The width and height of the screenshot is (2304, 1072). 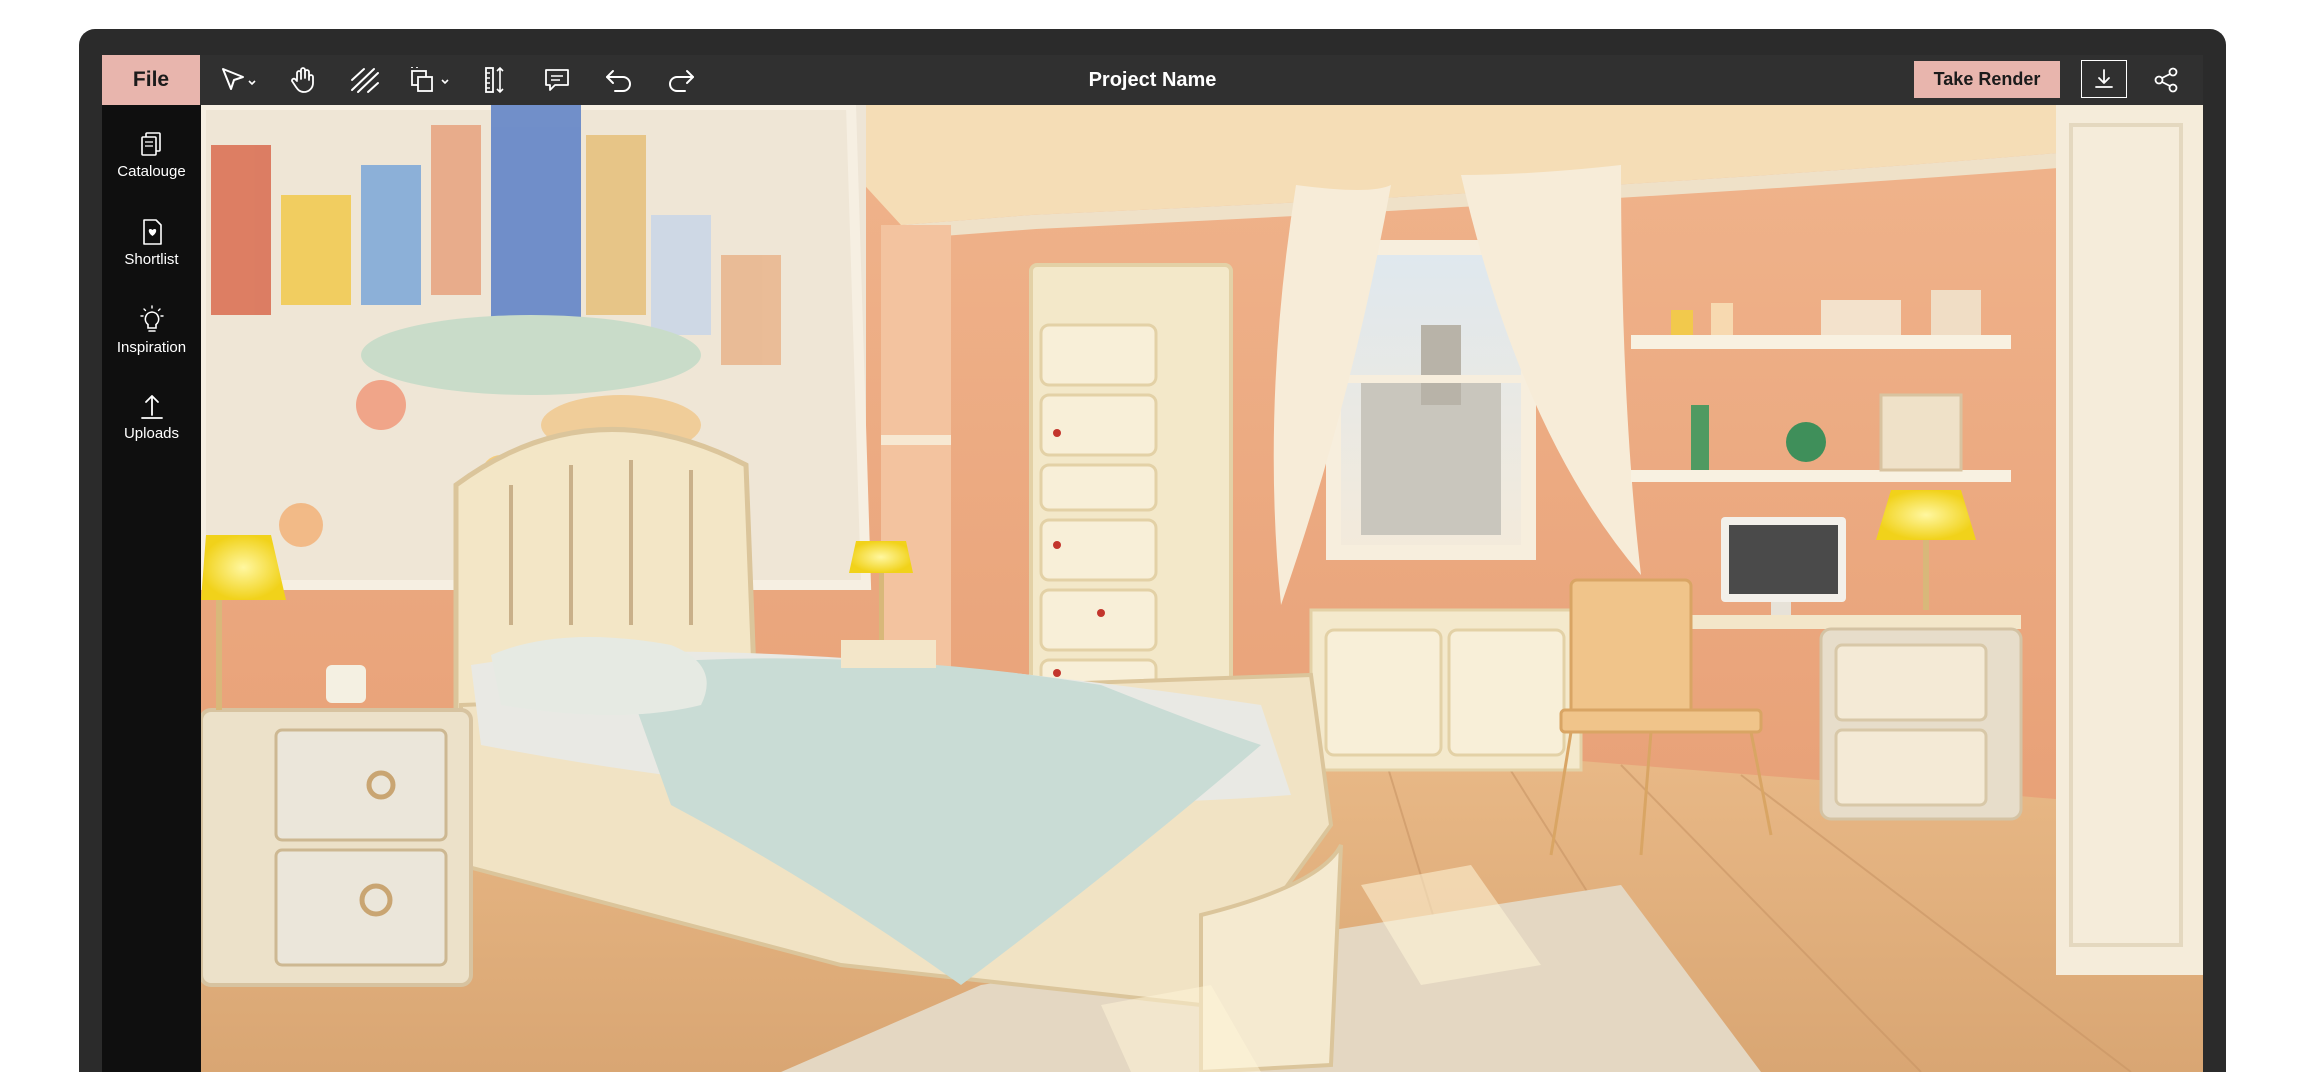 I want to click on hand-icon, so click(x=302, y=80).